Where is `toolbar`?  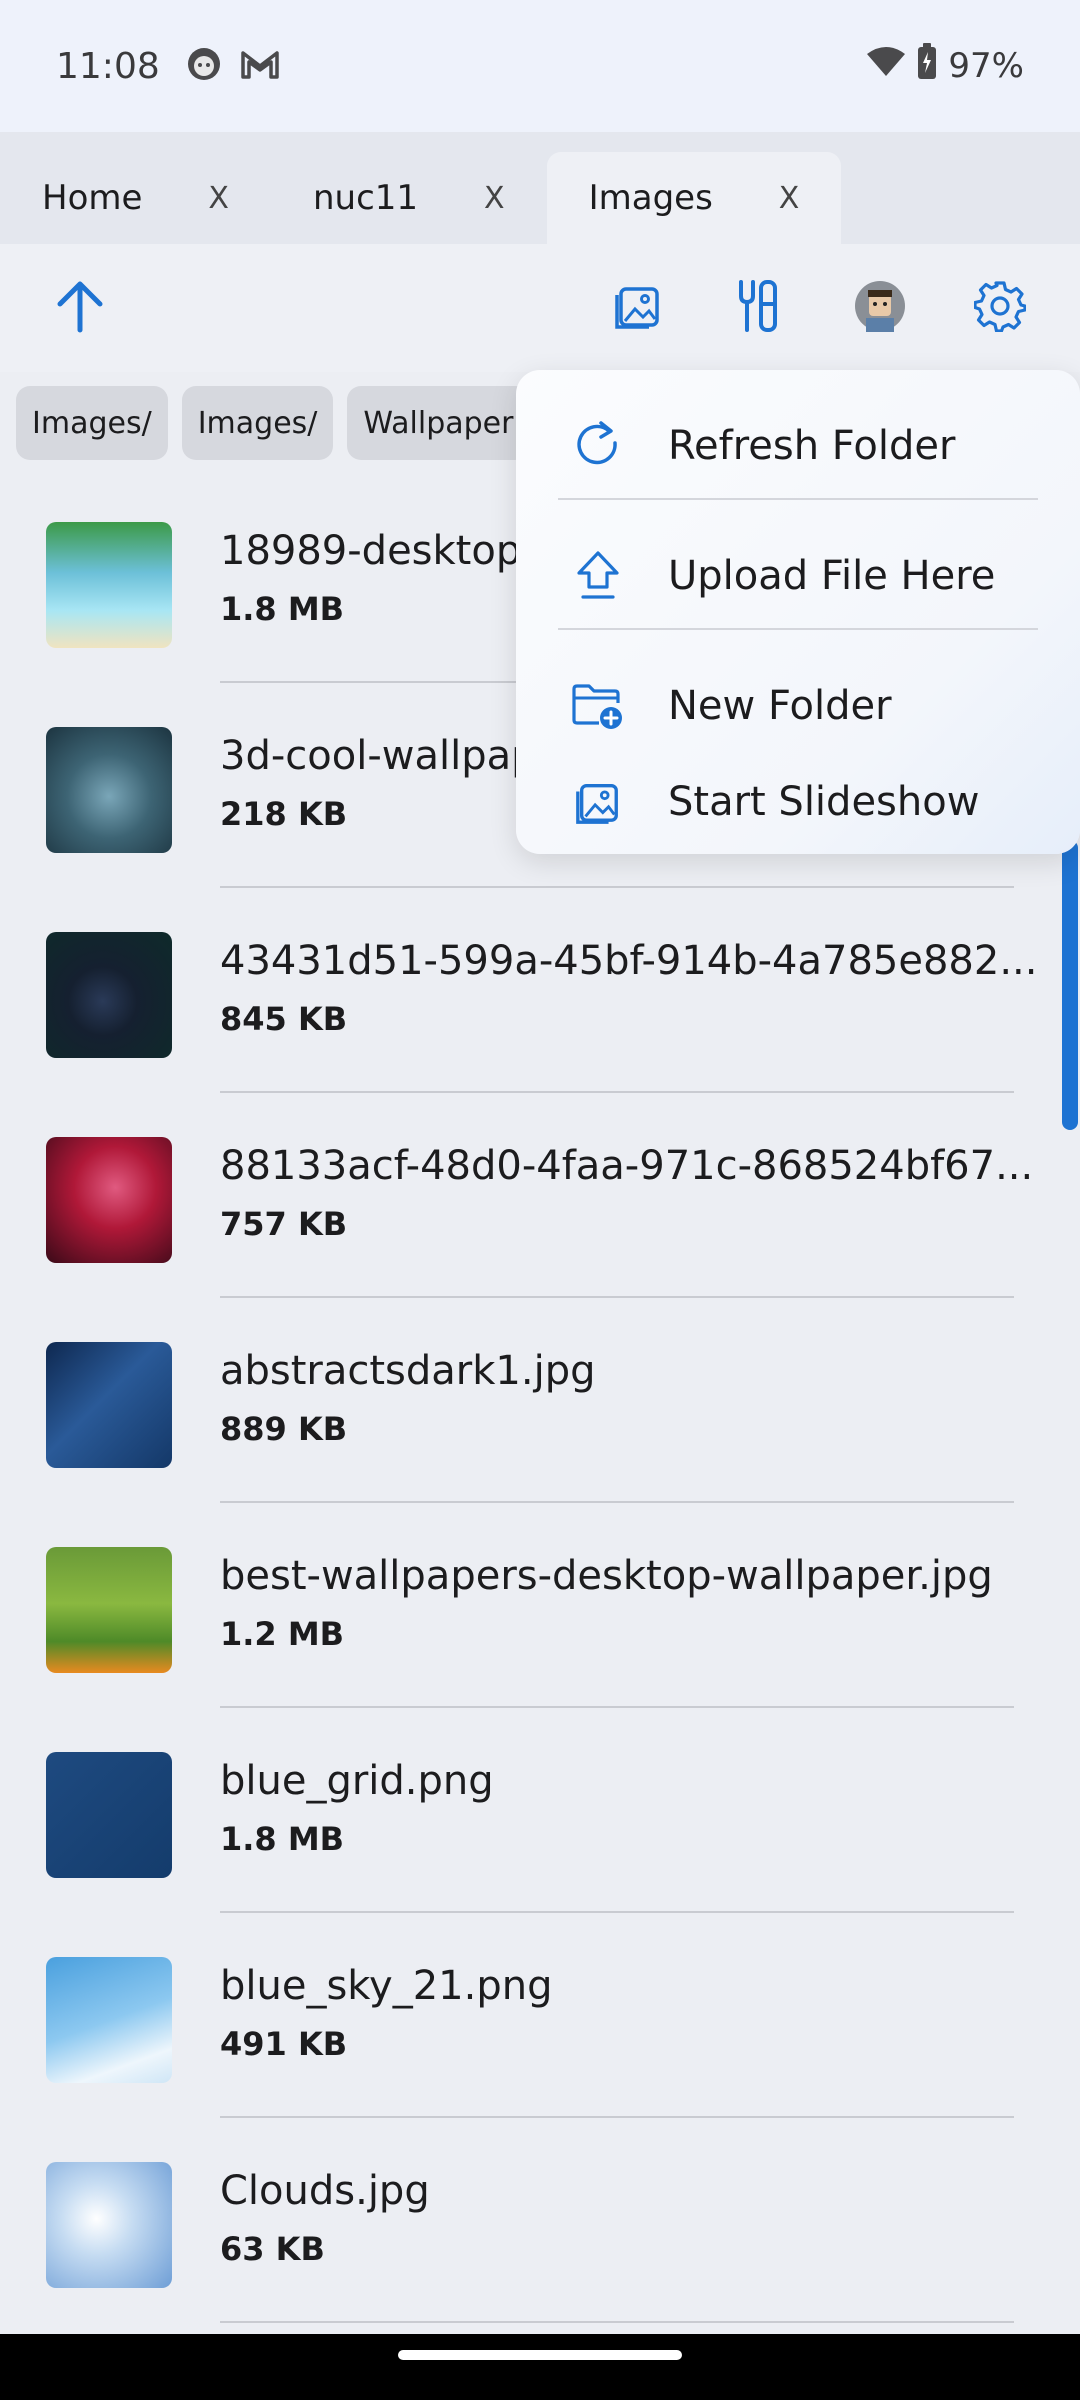
toolbar is located at coordinates (540, 308).